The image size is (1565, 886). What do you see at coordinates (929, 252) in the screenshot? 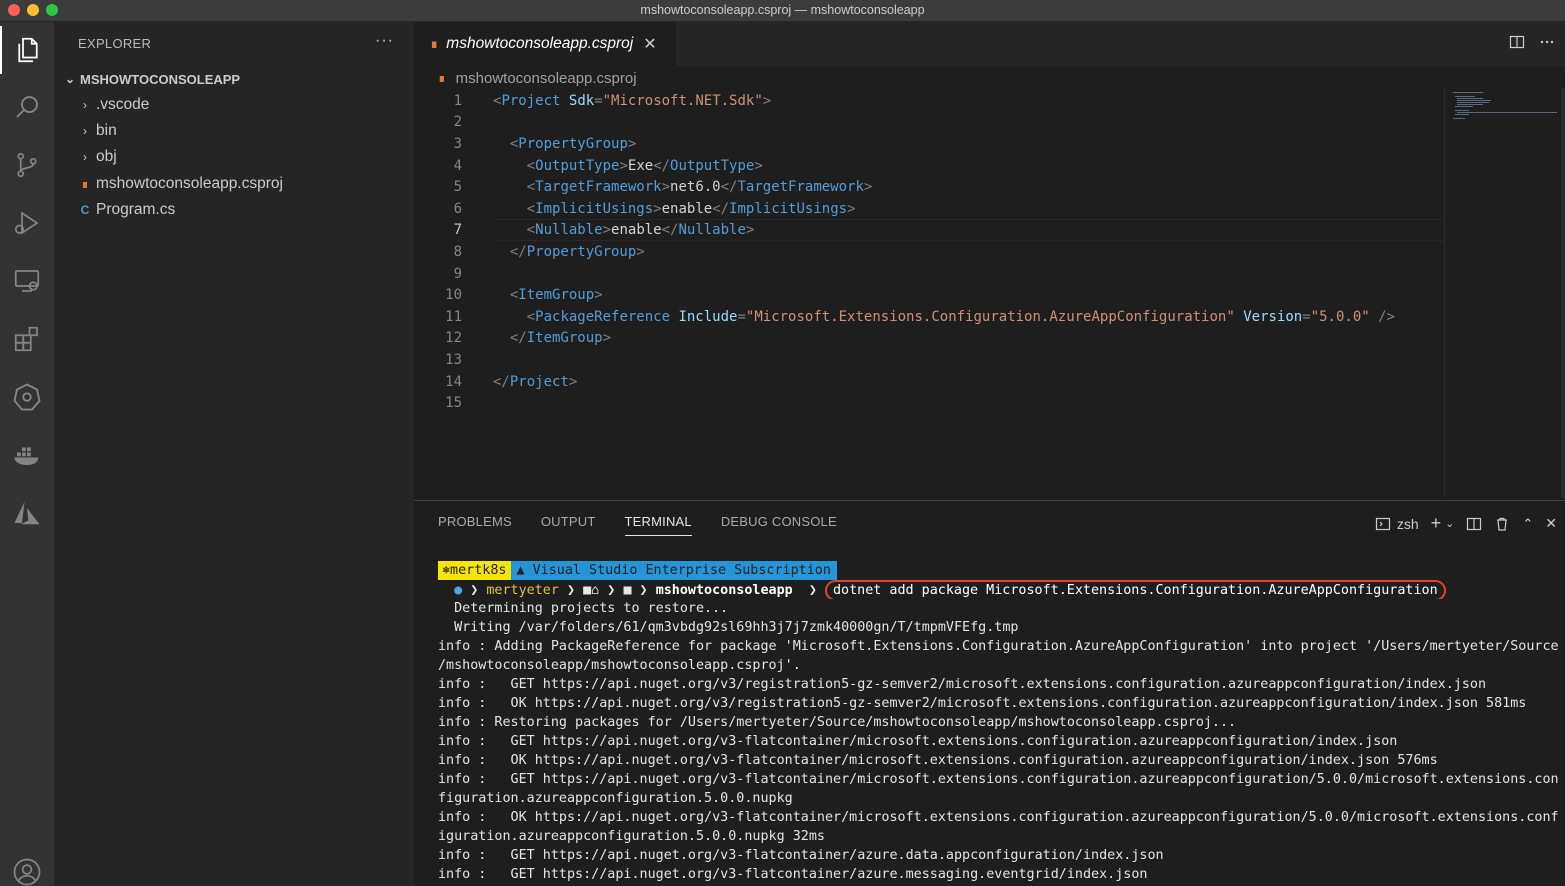
I see `code-line: 8 </PropertyGroup>` at bounding box center [929, 252].